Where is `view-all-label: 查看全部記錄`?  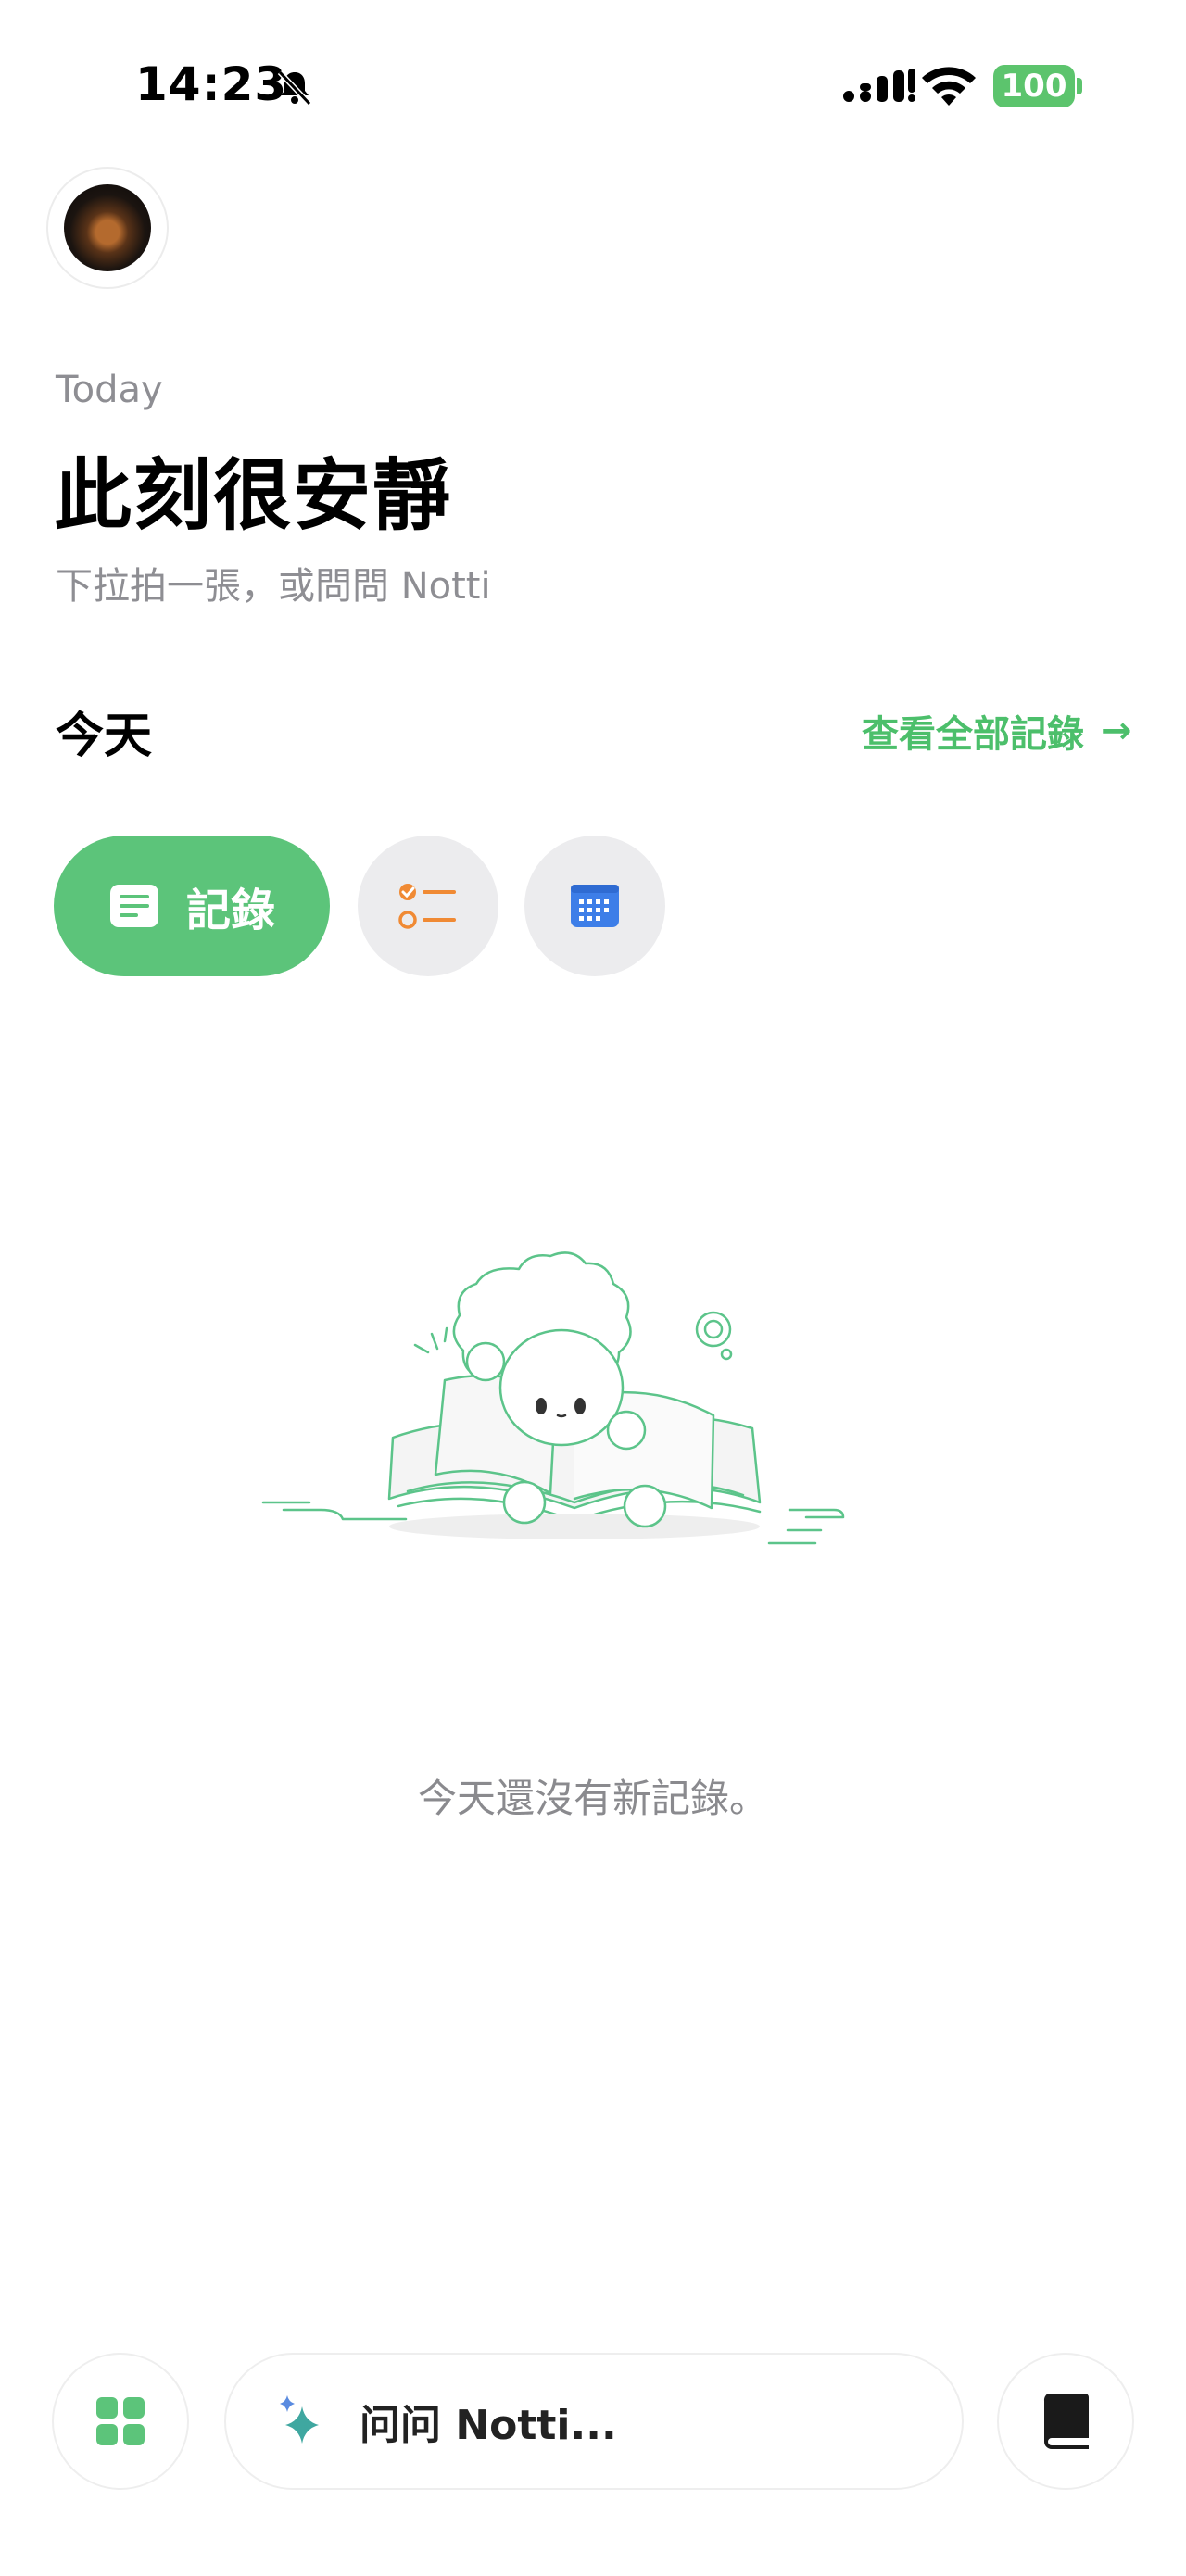
view-all-label: 查看全部記錄 is located at coordinates (973, 734).